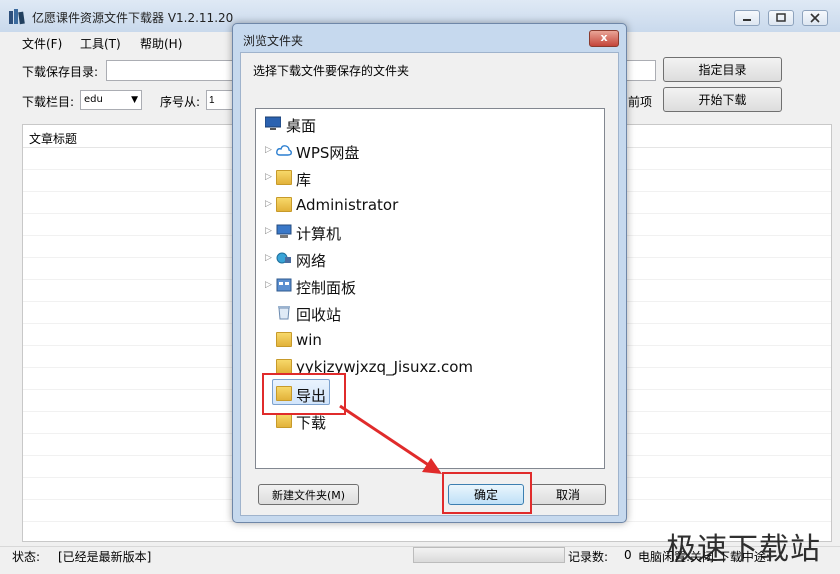  I want to click on dialog-title: 浏览文件夹, so click(273, 41).